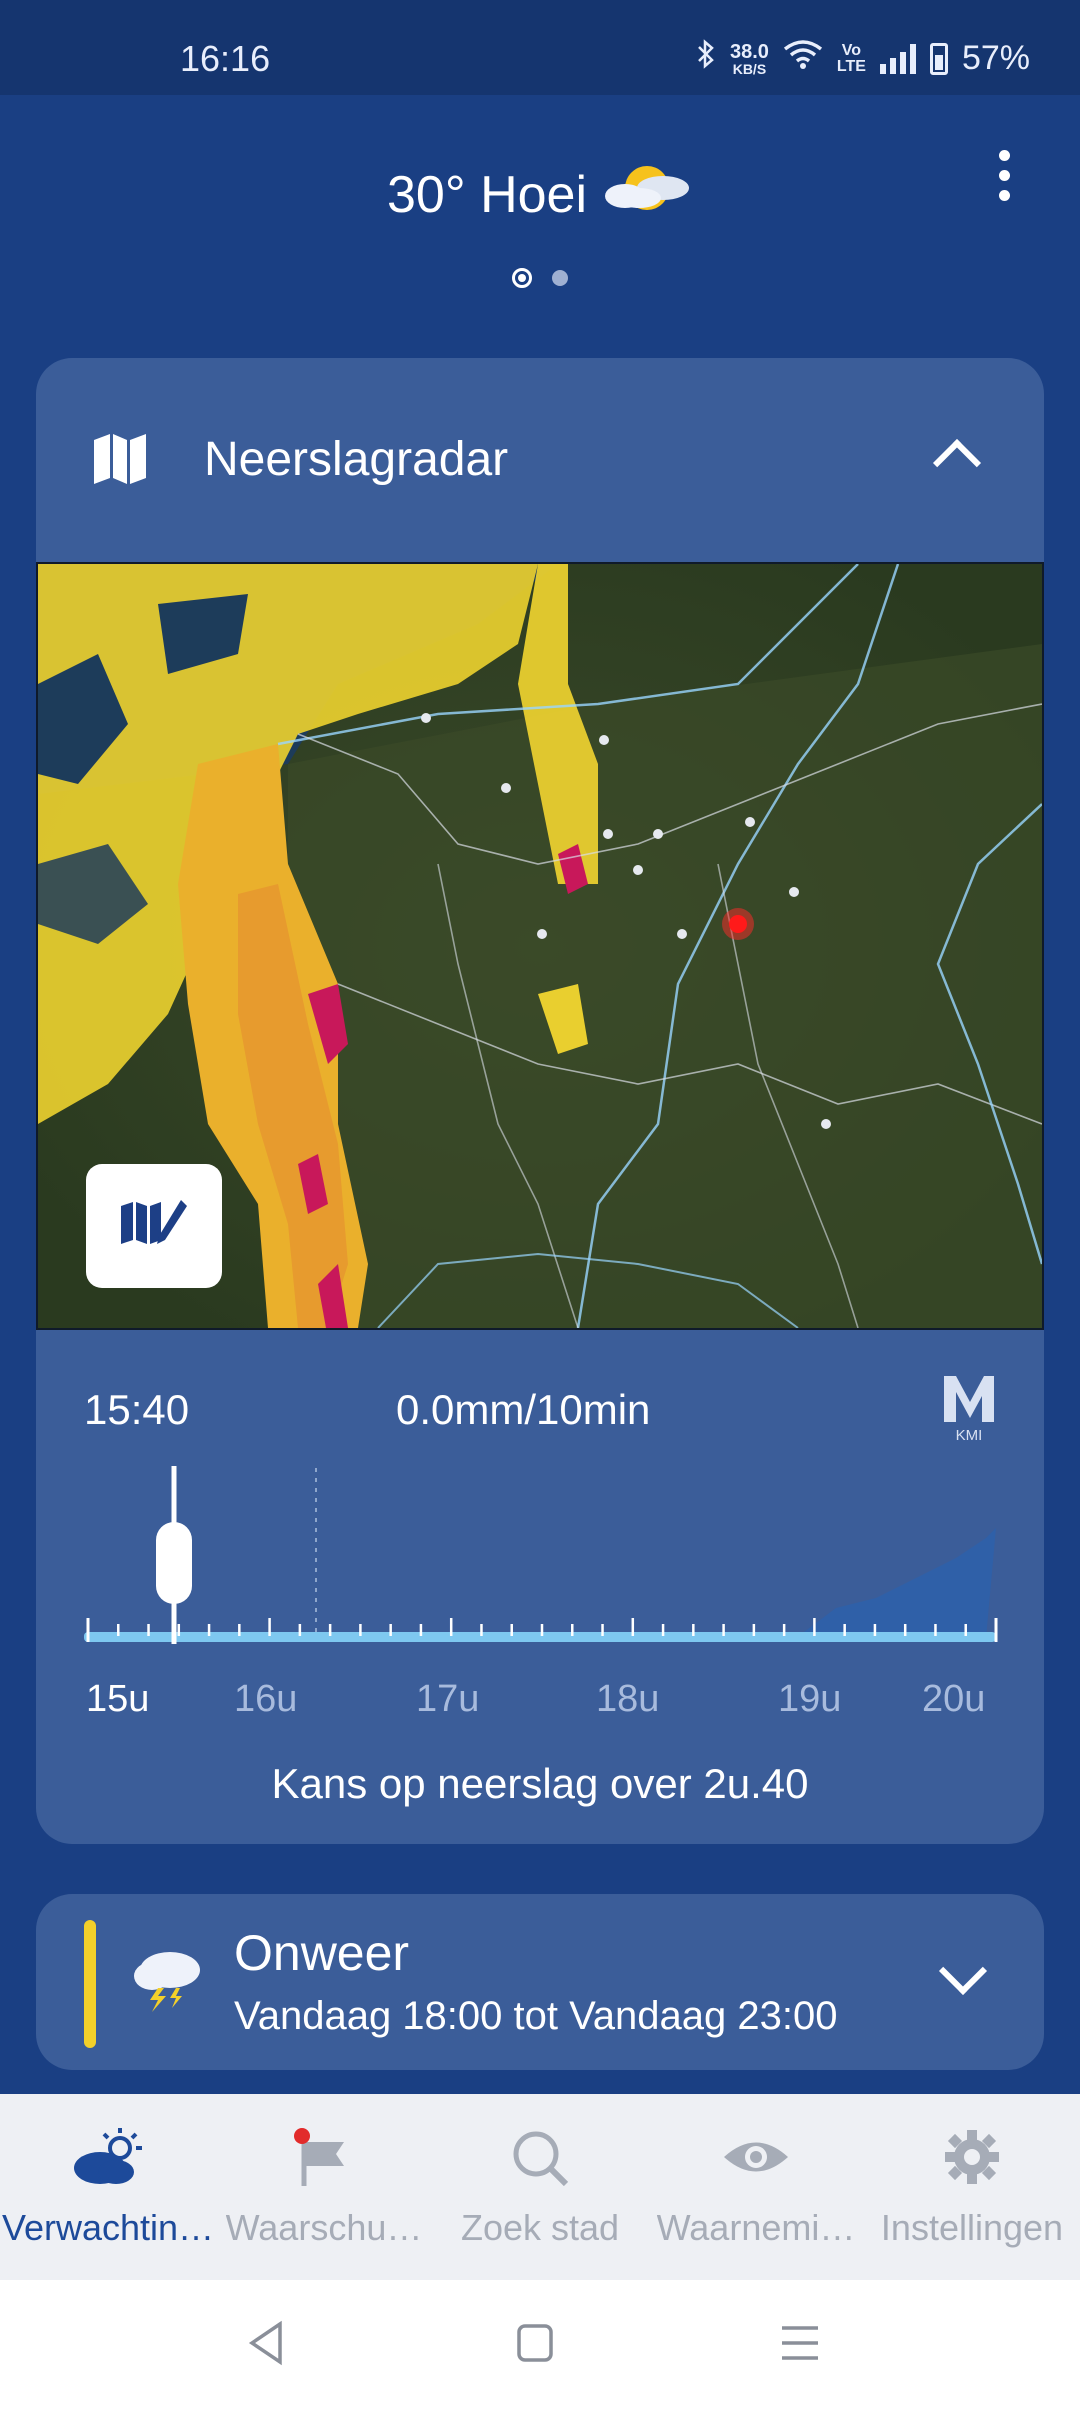 The width and height of the screenshot is (1080, 2412). I want to click on search-icon, so click(540, 2159).